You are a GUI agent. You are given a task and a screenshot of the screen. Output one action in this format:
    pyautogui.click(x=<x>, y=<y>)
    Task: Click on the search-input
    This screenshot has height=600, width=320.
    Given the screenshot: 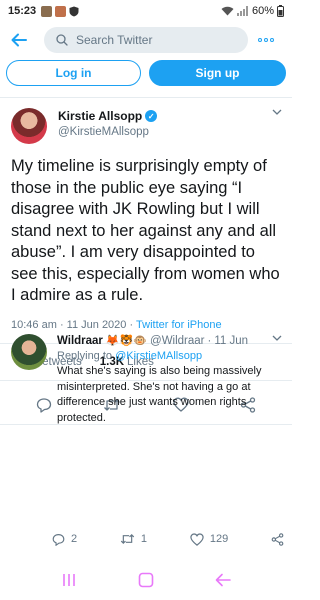 What is the action you would take?
    pyautogui.click(x=151, y=40)
    